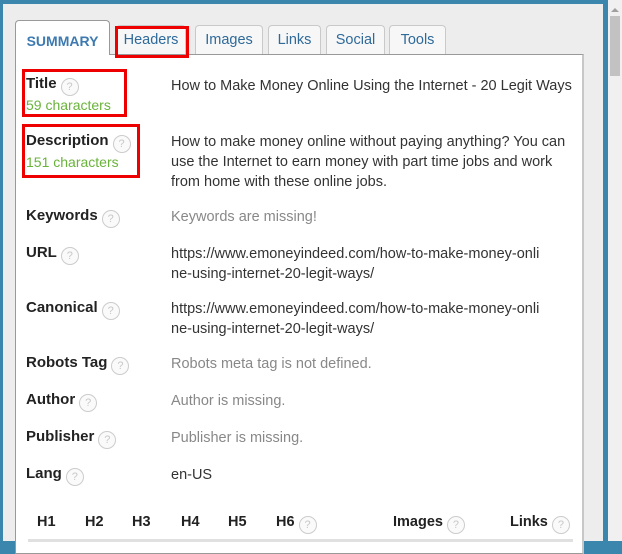 Image resolution: width=622 pixels, height=554 pixels. Describe the element at coordinates (44, 473) in the screenshot. I see `lang-label: Lang` at that location.